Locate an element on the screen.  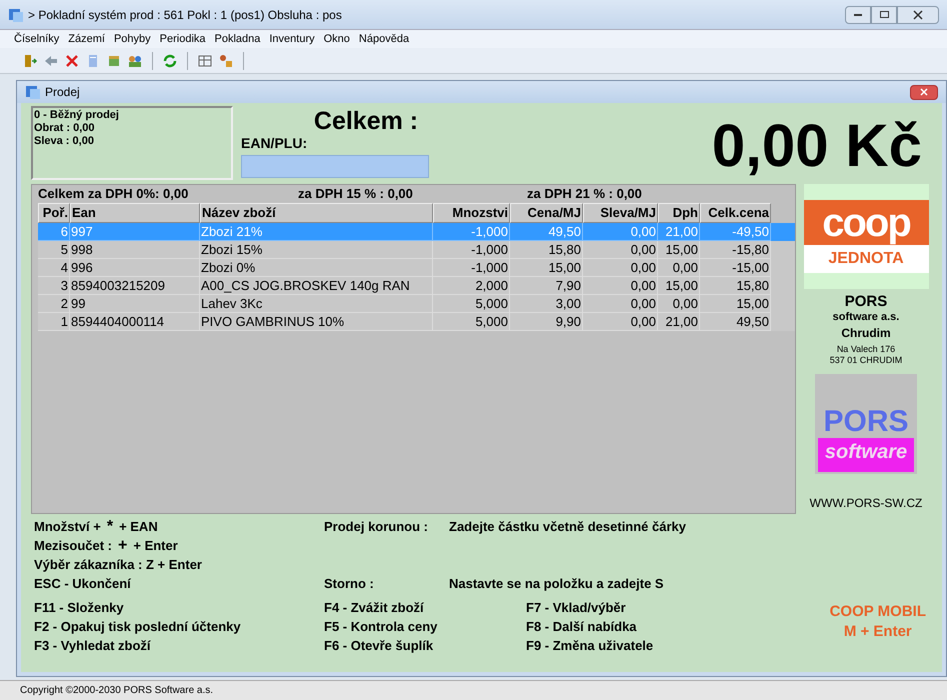
pors-logo-subtitle: software is located at coordinates (866, 455).